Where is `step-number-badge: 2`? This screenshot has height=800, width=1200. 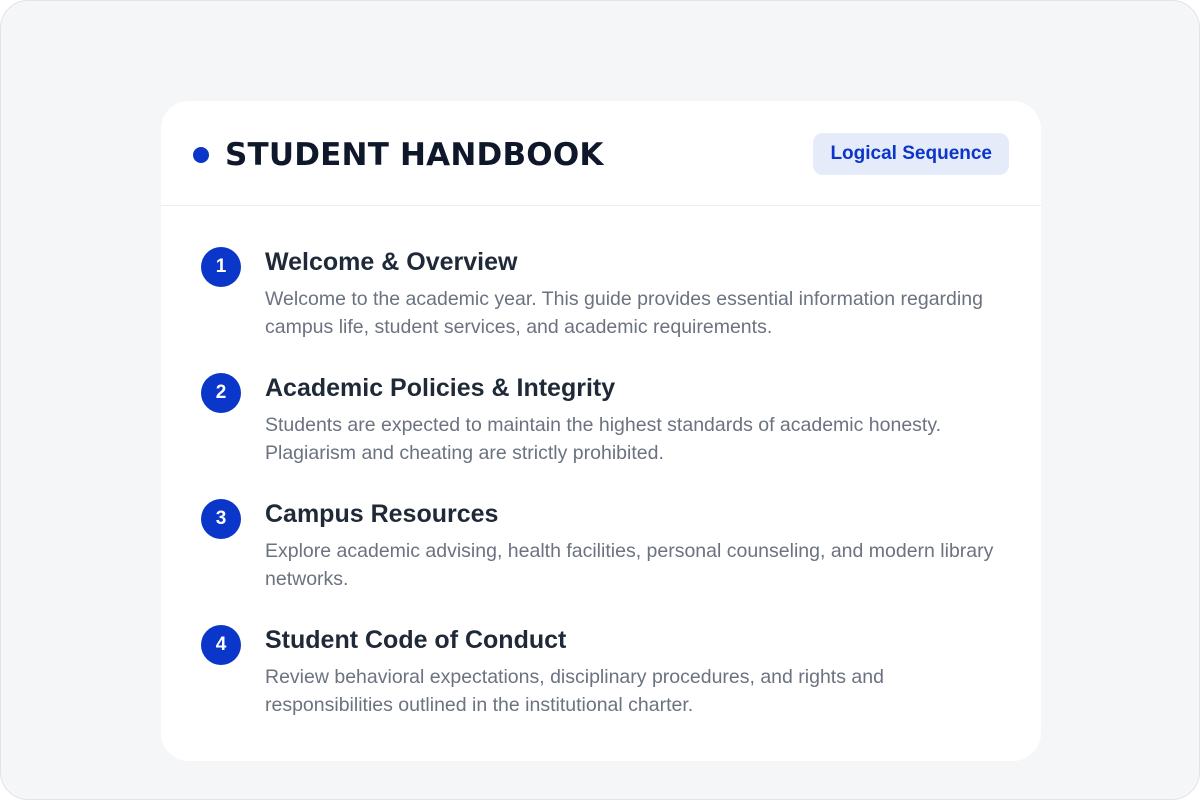 step-number-badge: 2 is located at coordinates (221, 393).